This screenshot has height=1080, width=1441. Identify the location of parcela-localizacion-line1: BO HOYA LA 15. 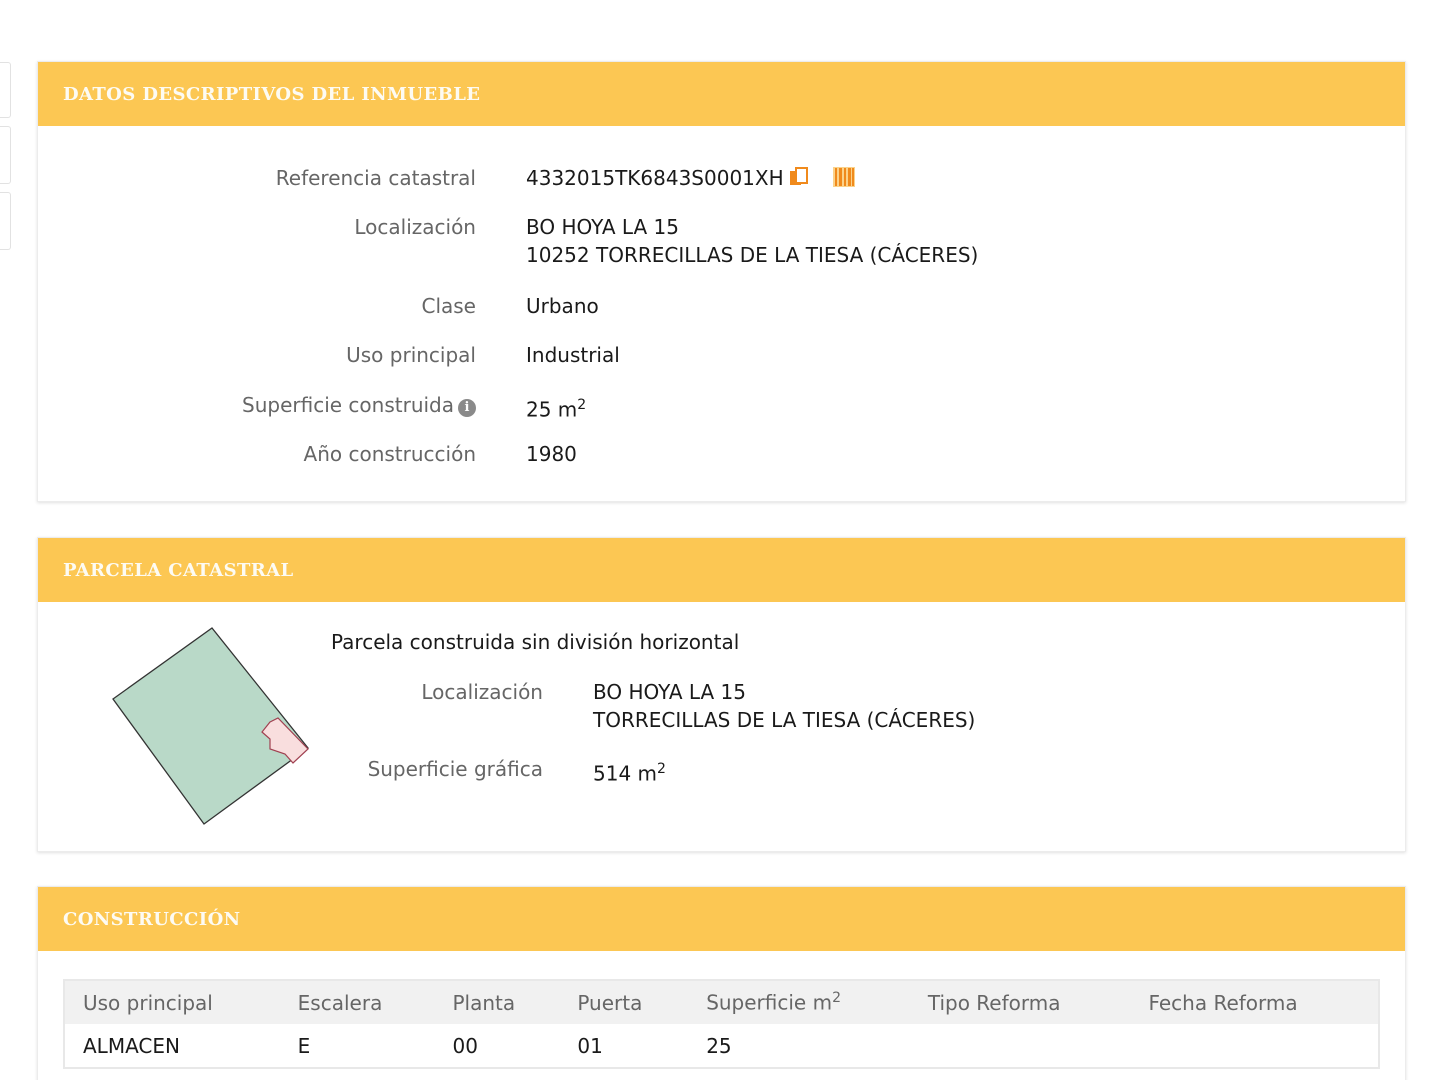
(669, 692).